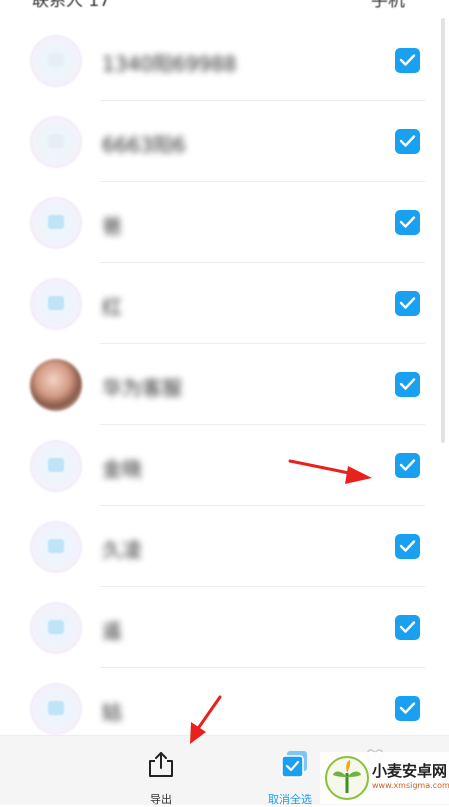 The height and width of the screenshot is (807, 449). I want to click on contact-row: 久凌, so click(224, 546).